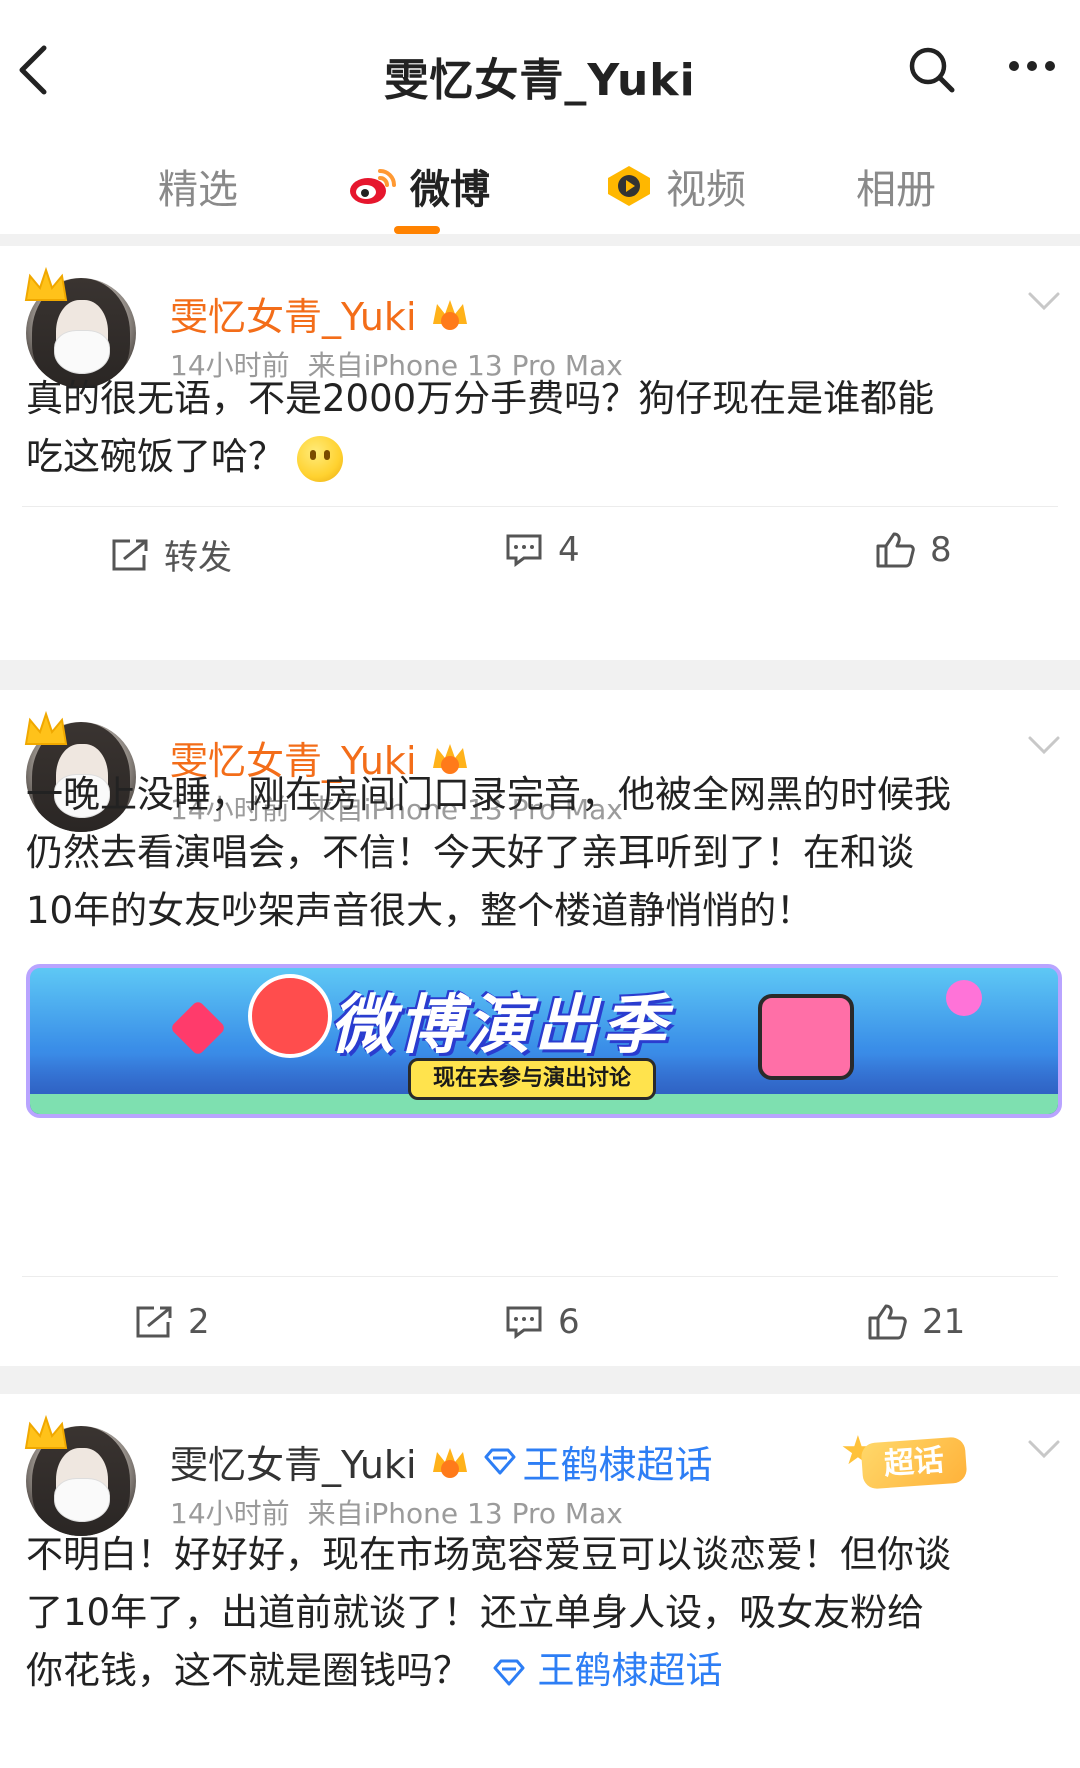 The height and width of the screenshot is (1768, 1080). Describe the element at coordinates (199, 1322) in the screenshot. I see `repost-count: 2` at that location.